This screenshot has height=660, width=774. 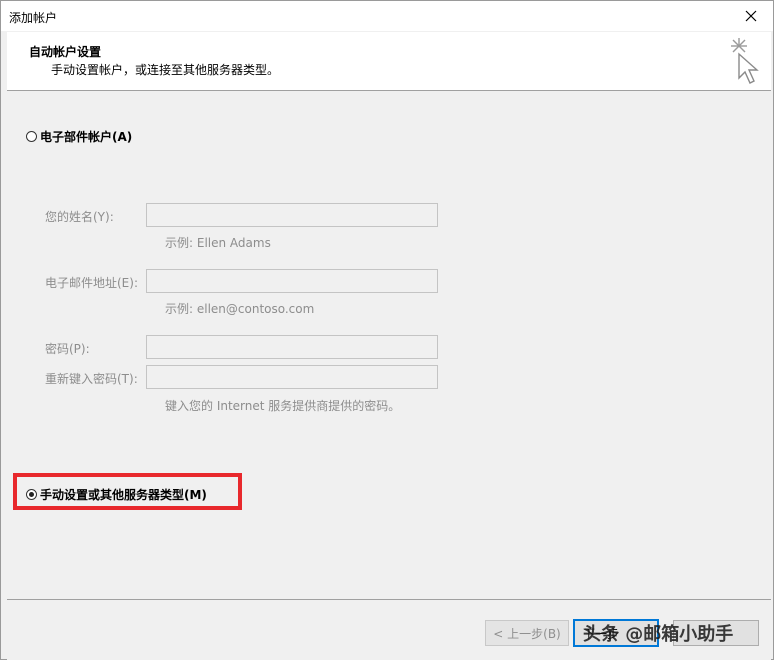 What do you see at coordinates (387, 16) in the screenshot?
I see `title-bar: 添加帐户` at bounding box center [387, 16].